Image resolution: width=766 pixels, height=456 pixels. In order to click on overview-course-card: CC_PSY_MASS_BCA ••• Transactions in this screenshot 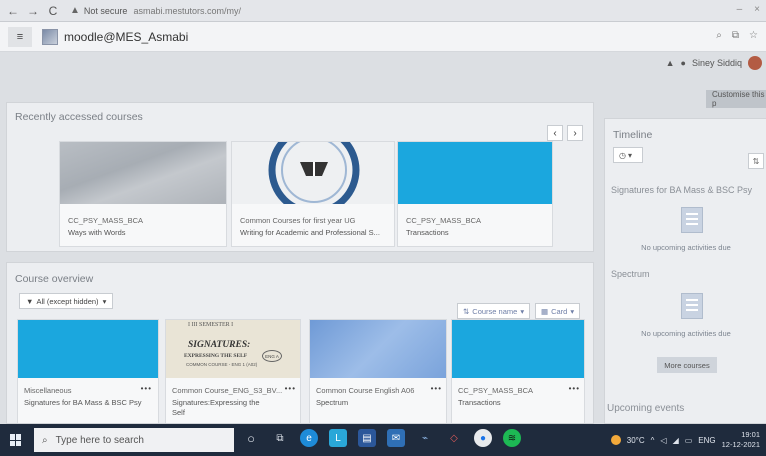, I will do `click(518, 371)`.